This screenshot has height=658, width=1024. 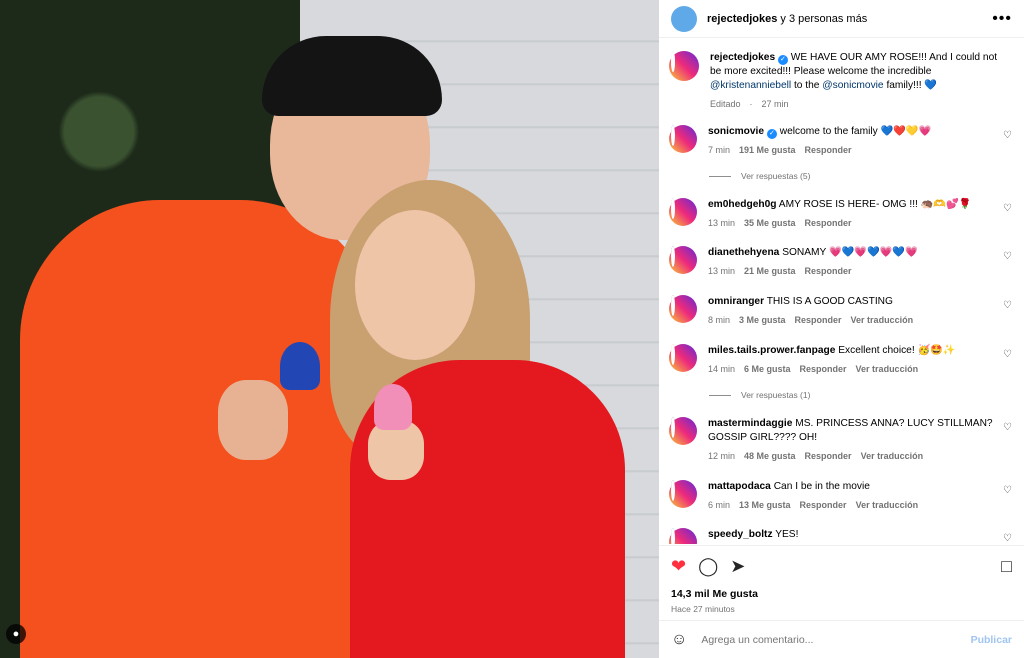 I want to click on comment-text: AMY ROSE IS HERE- OMG !!! 🦔🫶💕🌹, so click(x=875, y=204).